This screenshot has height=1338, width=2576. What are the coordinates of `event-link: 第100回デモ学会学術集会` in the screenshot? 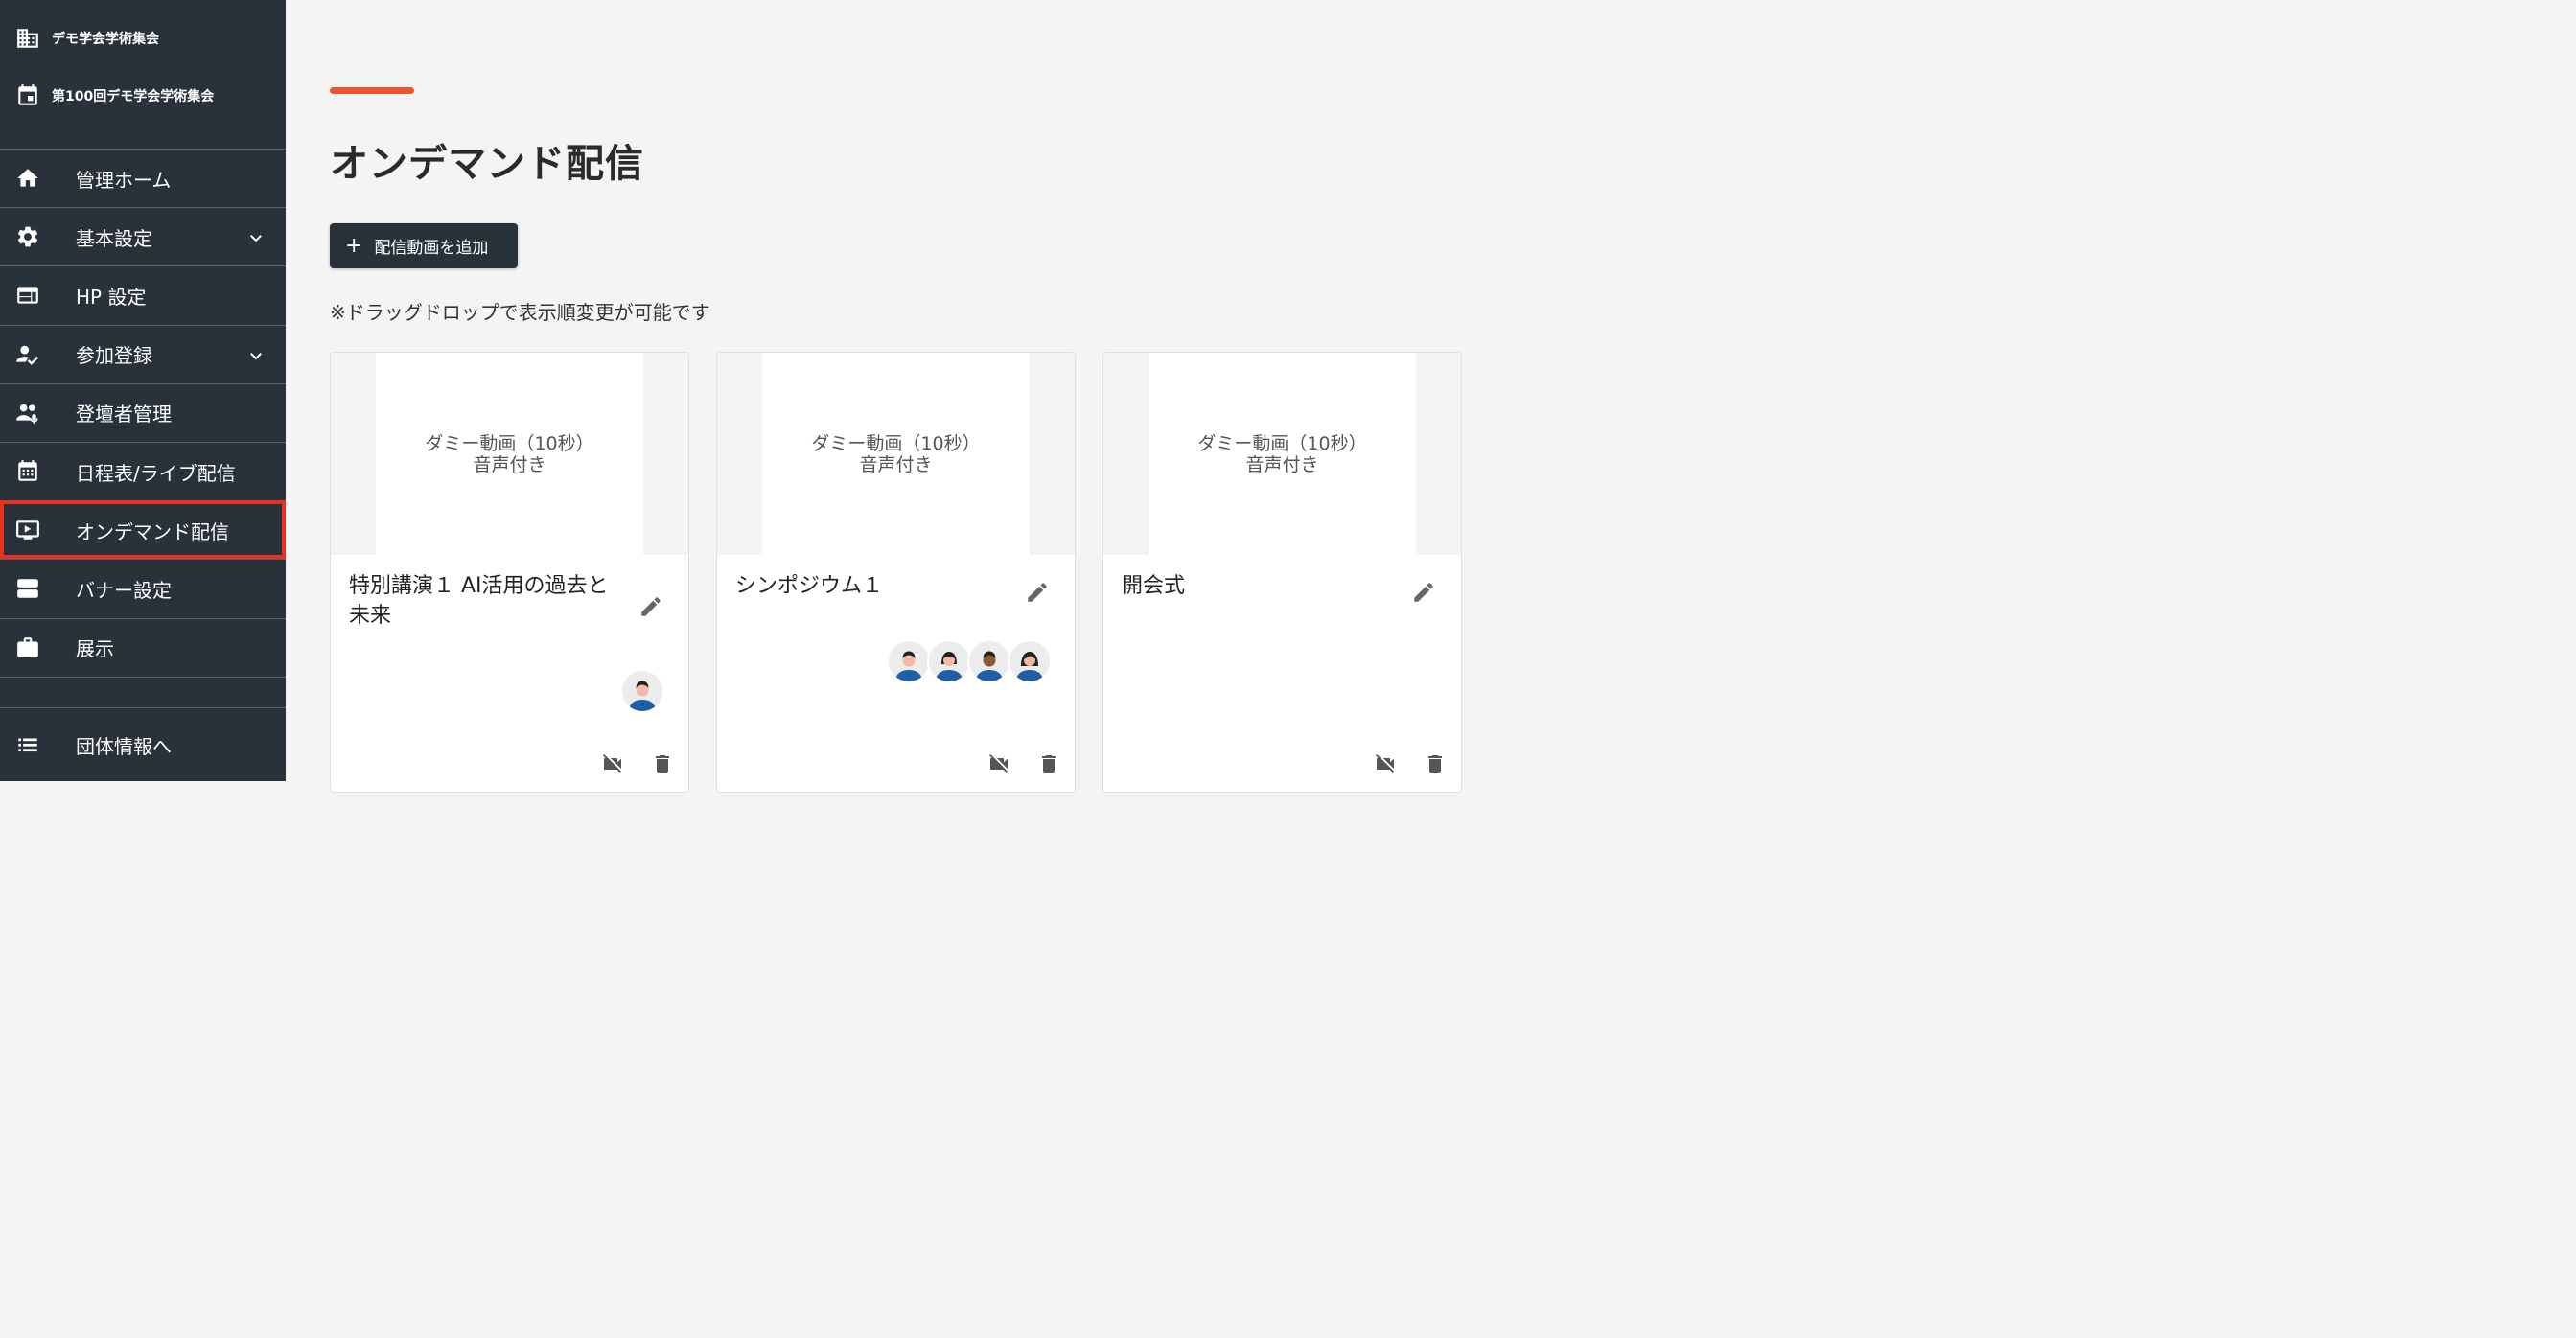 It's located at (143, 96).